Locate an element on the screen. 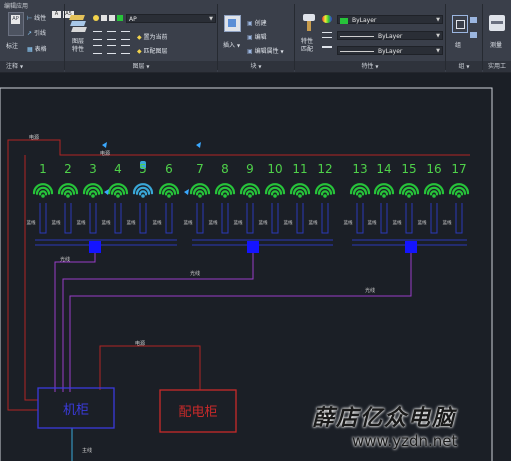  ap-number: 1 is located at coordinates (43, 169).